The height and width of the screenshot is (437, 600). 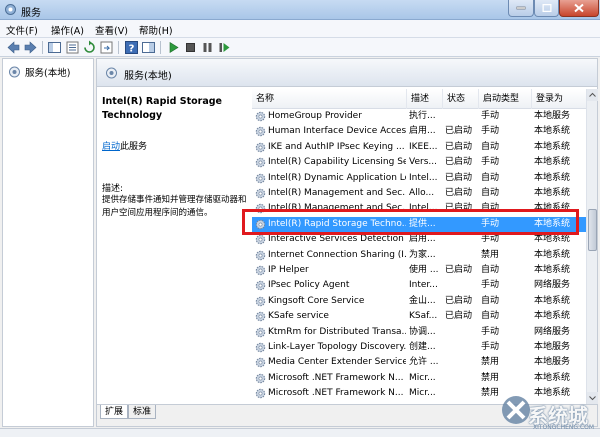 I want to click on table-row: IPsec Policy Agent Inter... 手动 网络服务, so click(x=419, y=285).